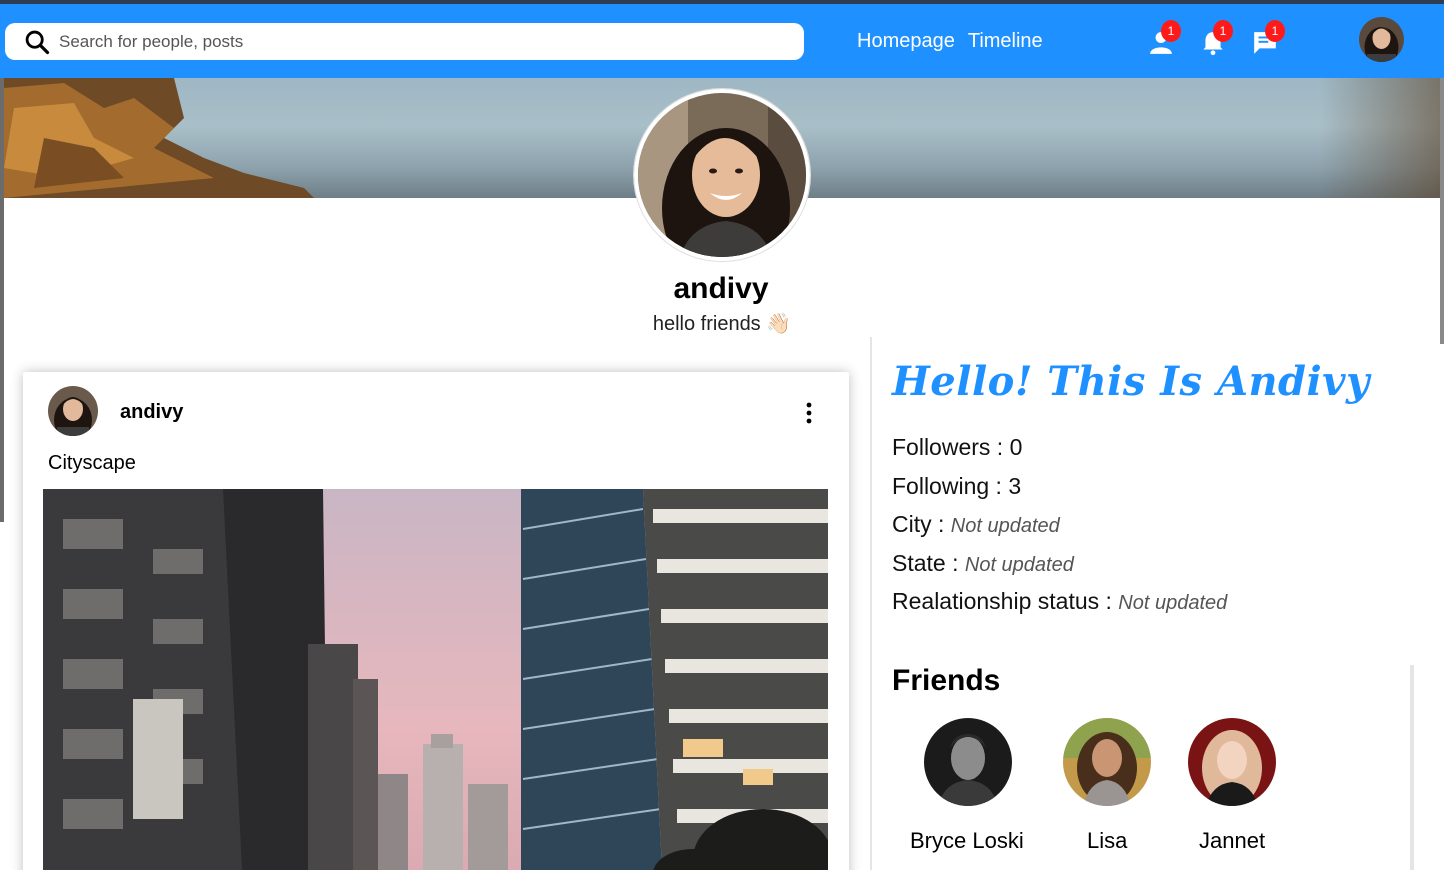 Image resolution: width=1444 pixels, height=870 pixels. What do you see at coordinates (73, 411) in the screenshot?
I see `post-author-avatar` at bounding box center [73, 411].